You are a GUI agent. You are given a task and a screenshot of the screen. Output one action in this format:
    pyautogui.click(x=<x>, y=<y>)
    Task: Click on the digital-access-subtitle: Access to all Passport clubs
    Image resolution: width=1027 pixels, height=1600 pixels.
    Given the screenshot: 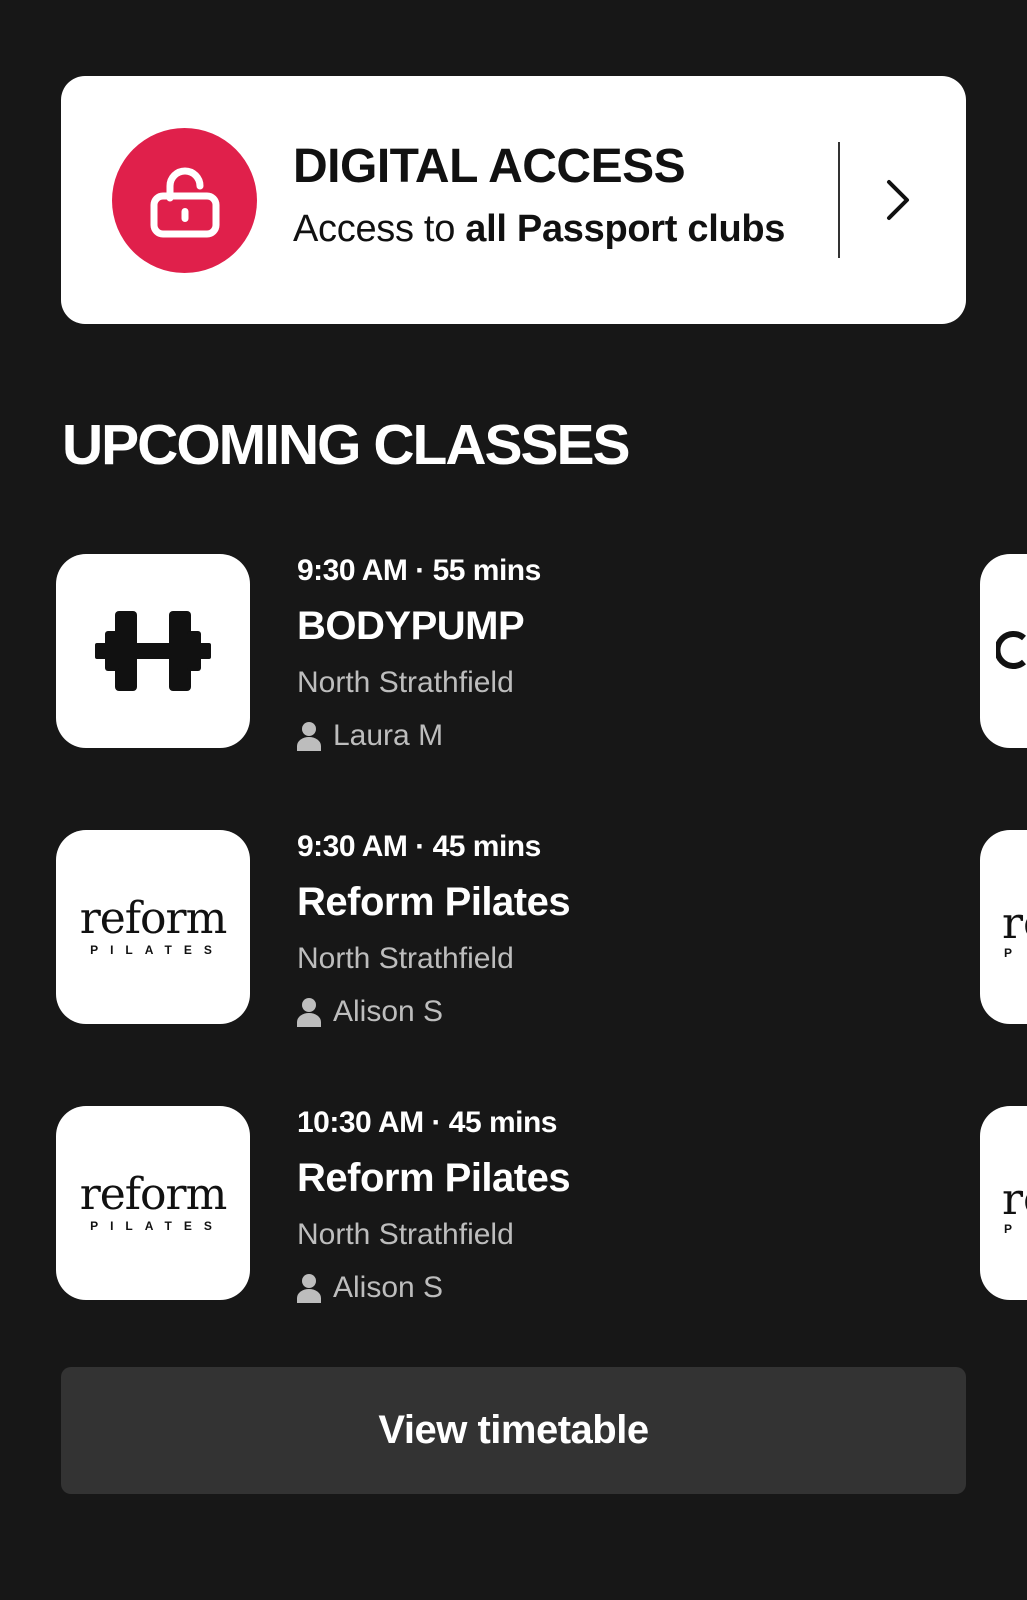 What is the action you would take?
    pyautogui.click(x=539, y=229)
    